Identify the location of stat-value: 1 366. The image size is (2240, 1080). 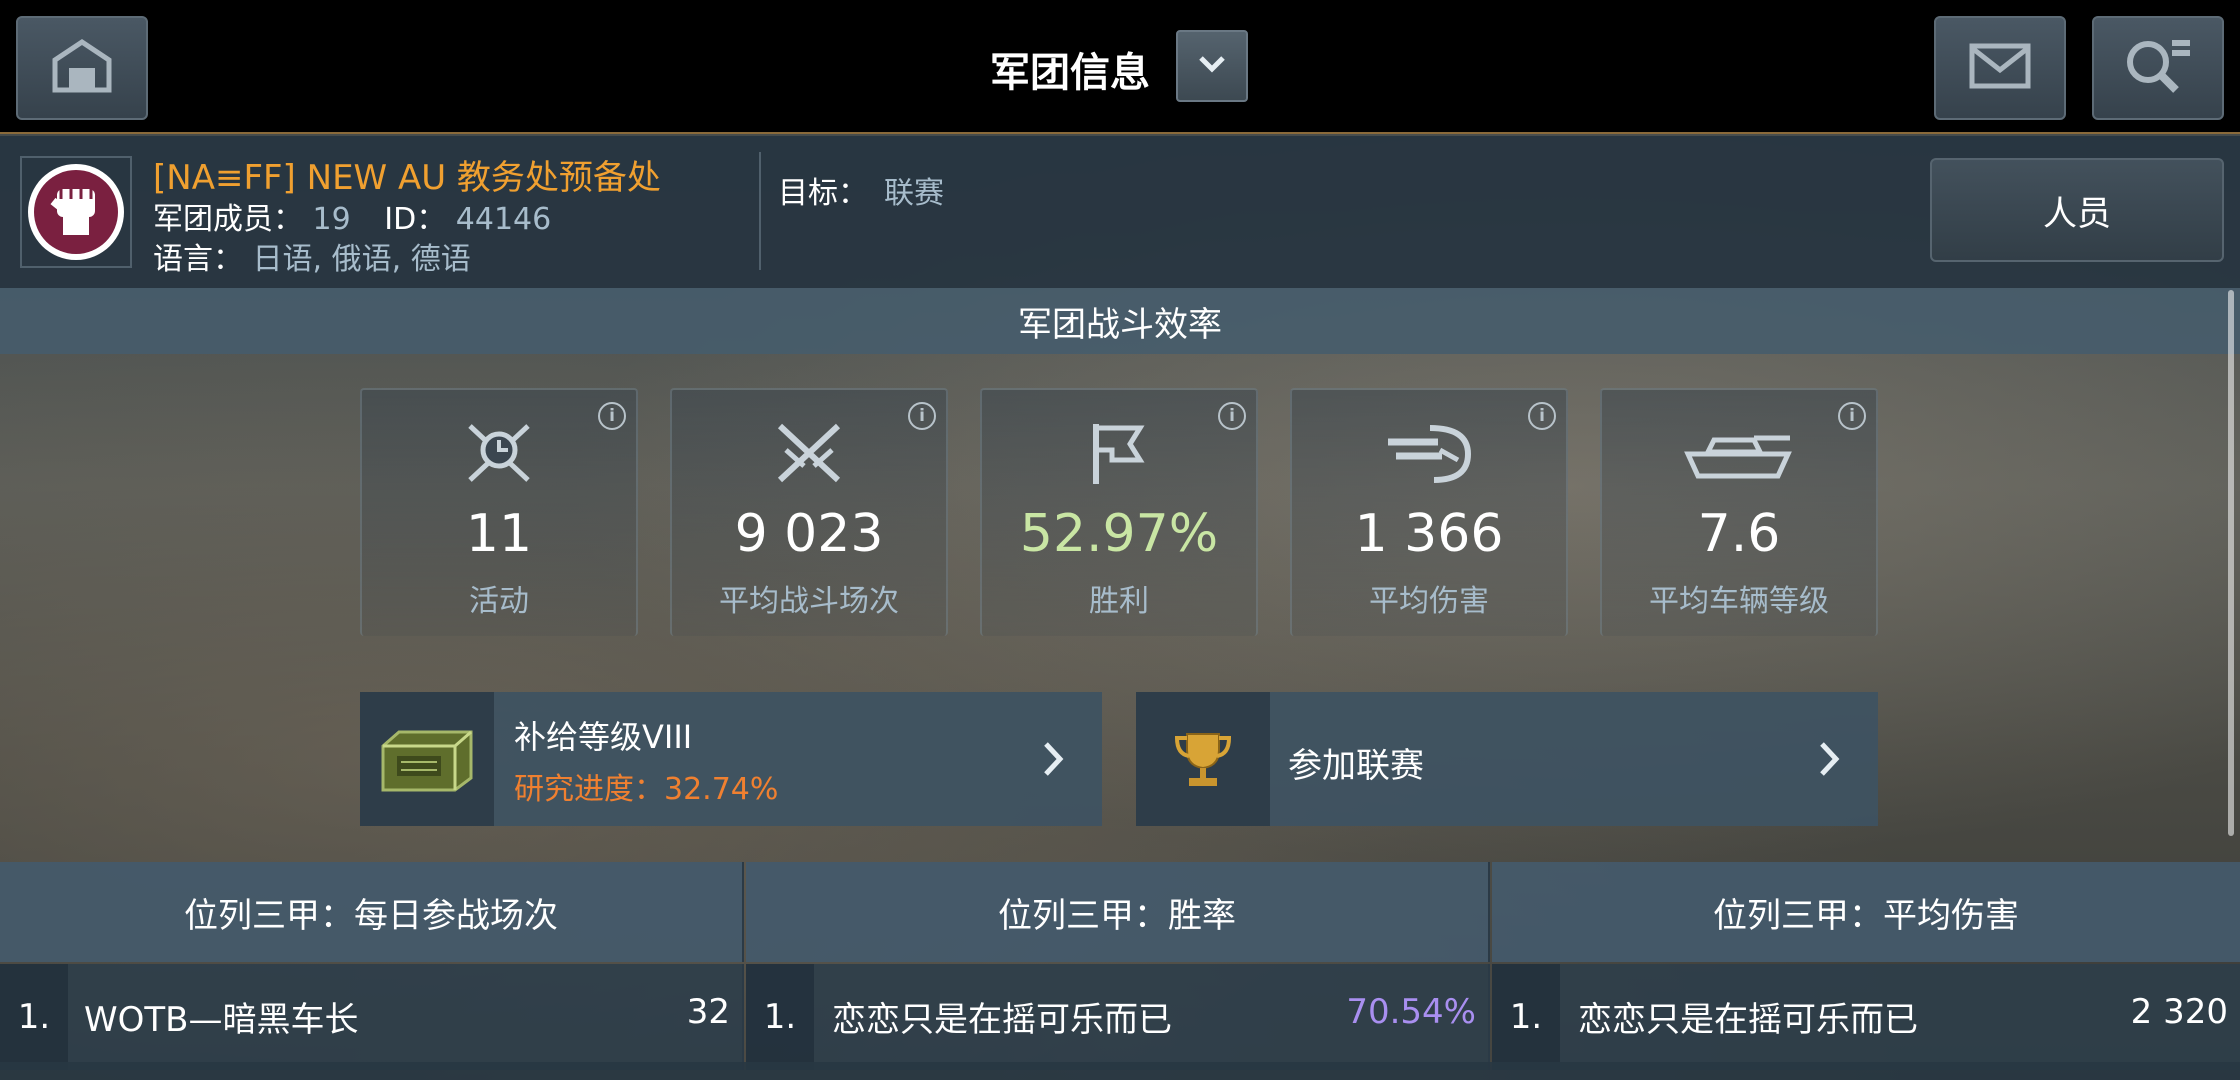
(1429, 534).